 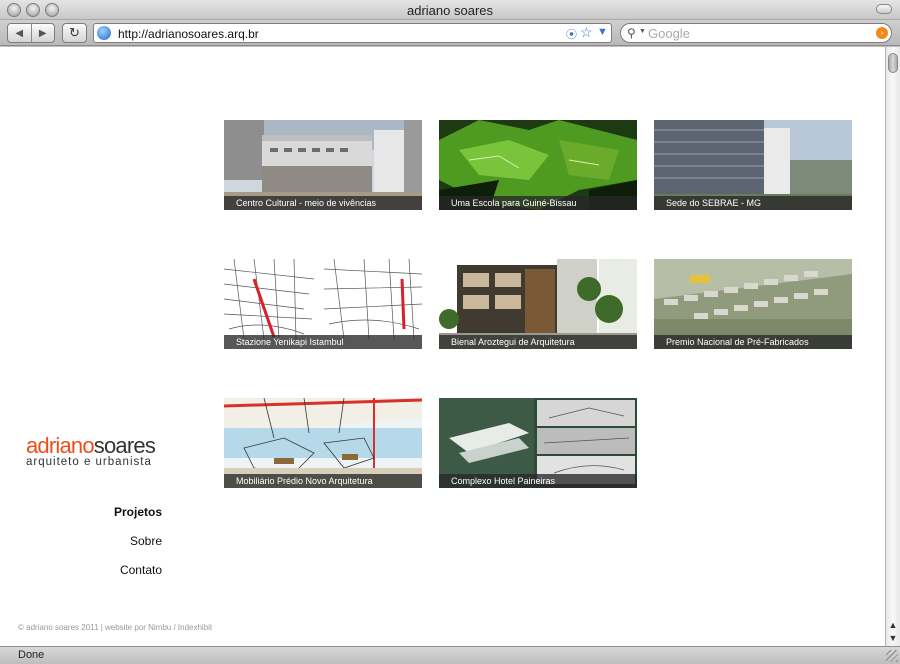 What do you see at coordinates (124, 445) in the screenshot?
I see `logo-last-name: soares` at bounding box center [124, 445].